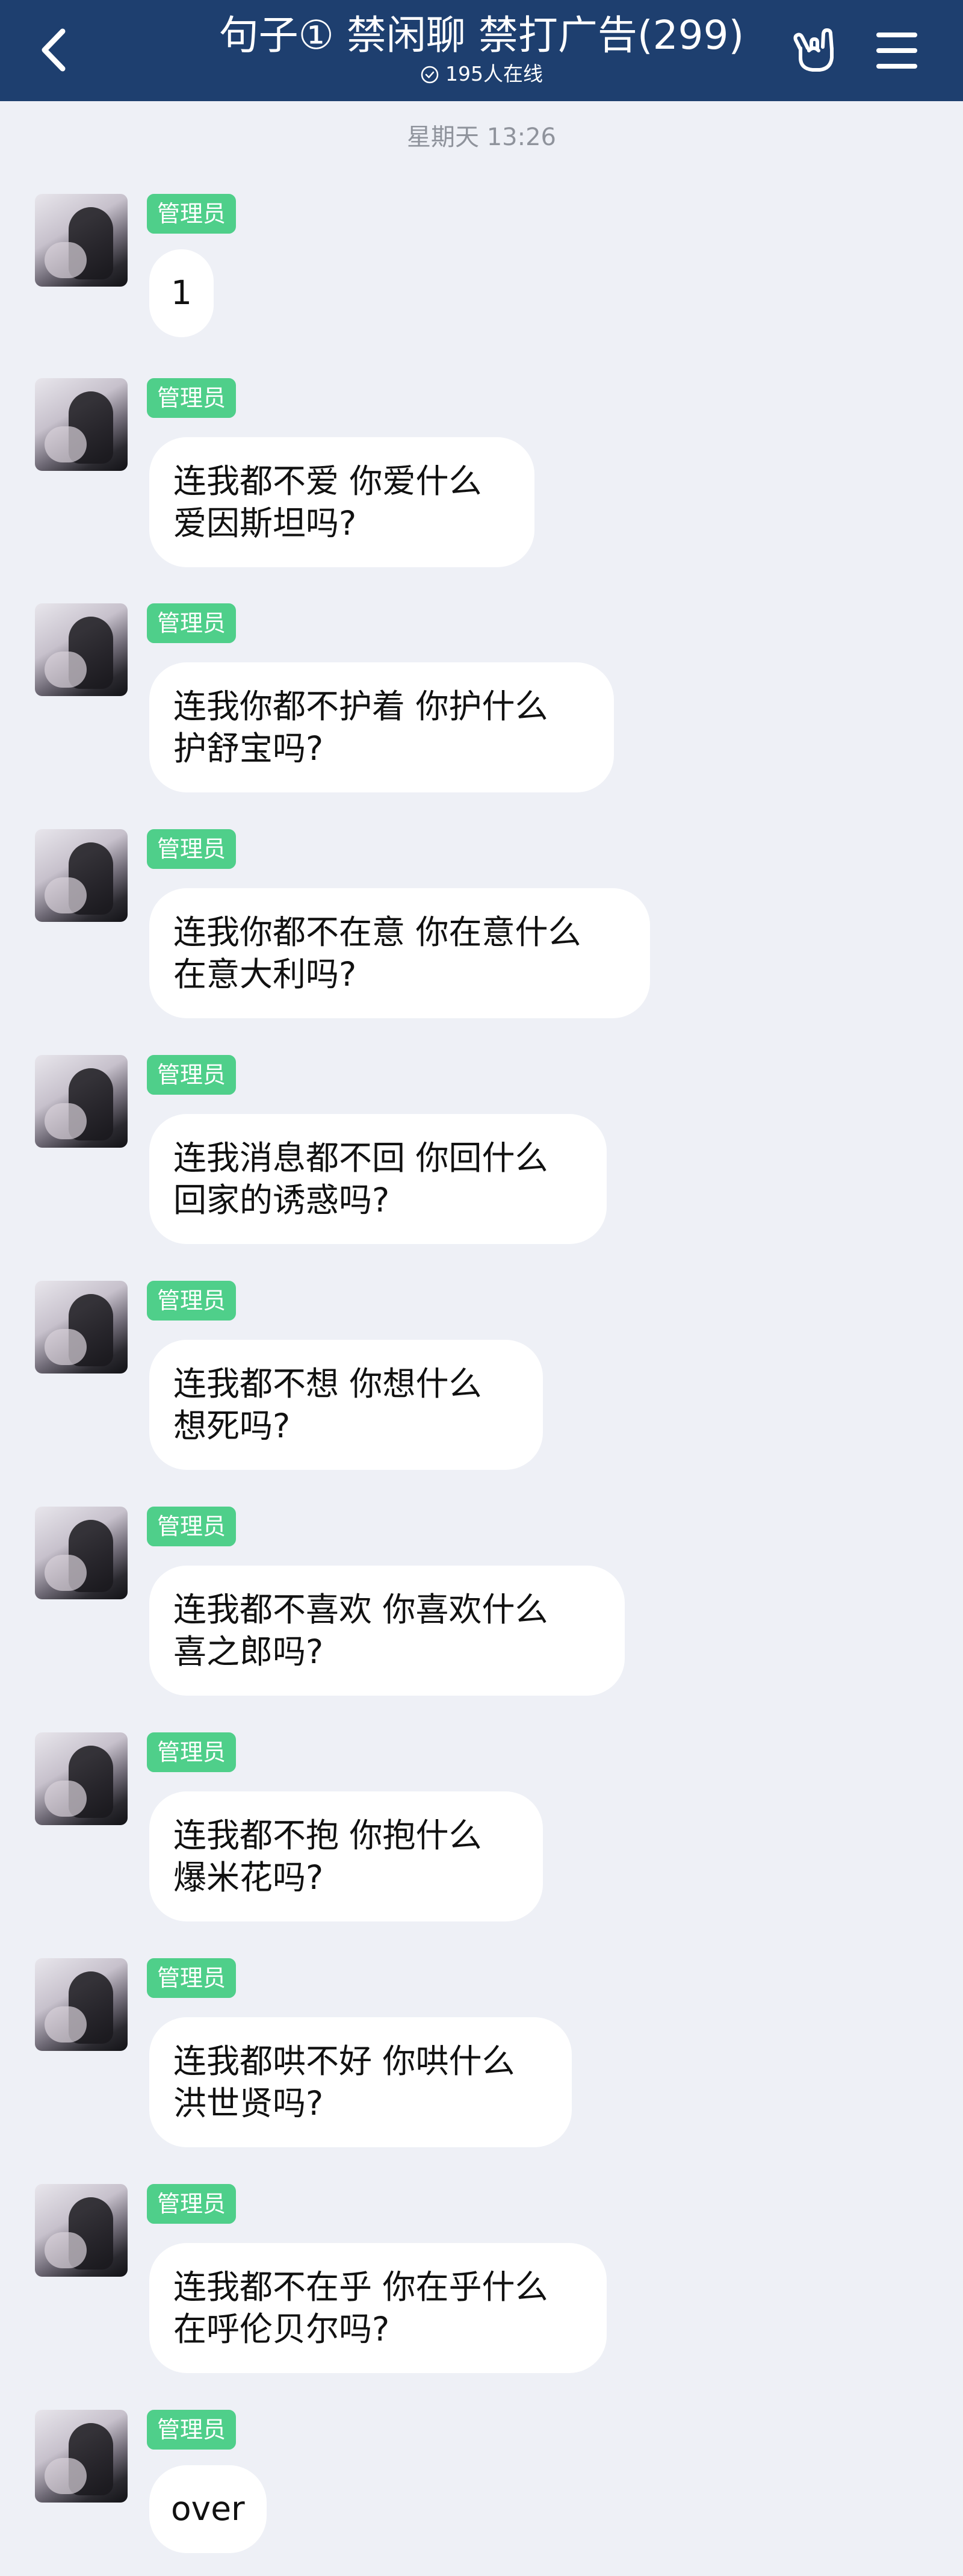 The height and width of the screenshot is (2576, 963). What do you see at coordinates (360, 706) in the screenshot?
I see `message-text-line: 连我你都不护着 你护什么` at bounding box center [360, 706].